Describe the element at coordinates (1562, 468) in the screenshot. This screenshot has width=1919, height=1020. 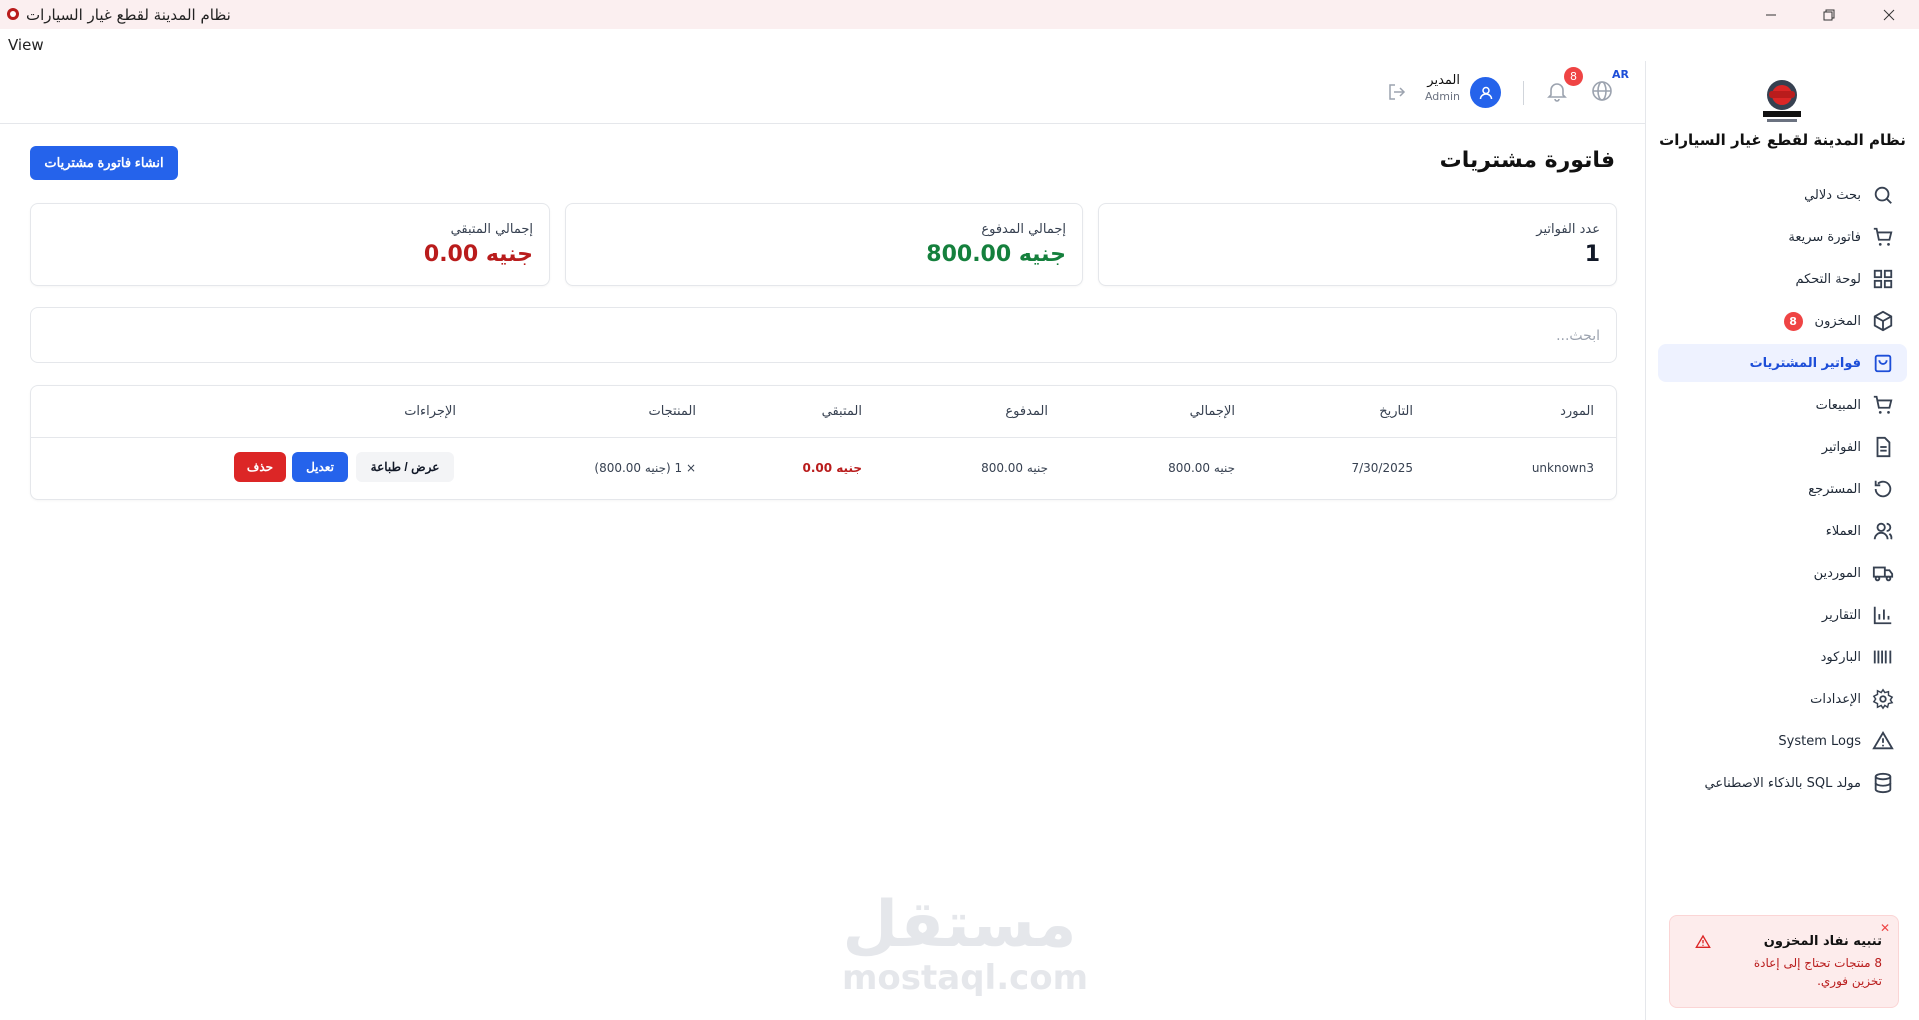
I see `cell-supplier: unknown3` at that location.